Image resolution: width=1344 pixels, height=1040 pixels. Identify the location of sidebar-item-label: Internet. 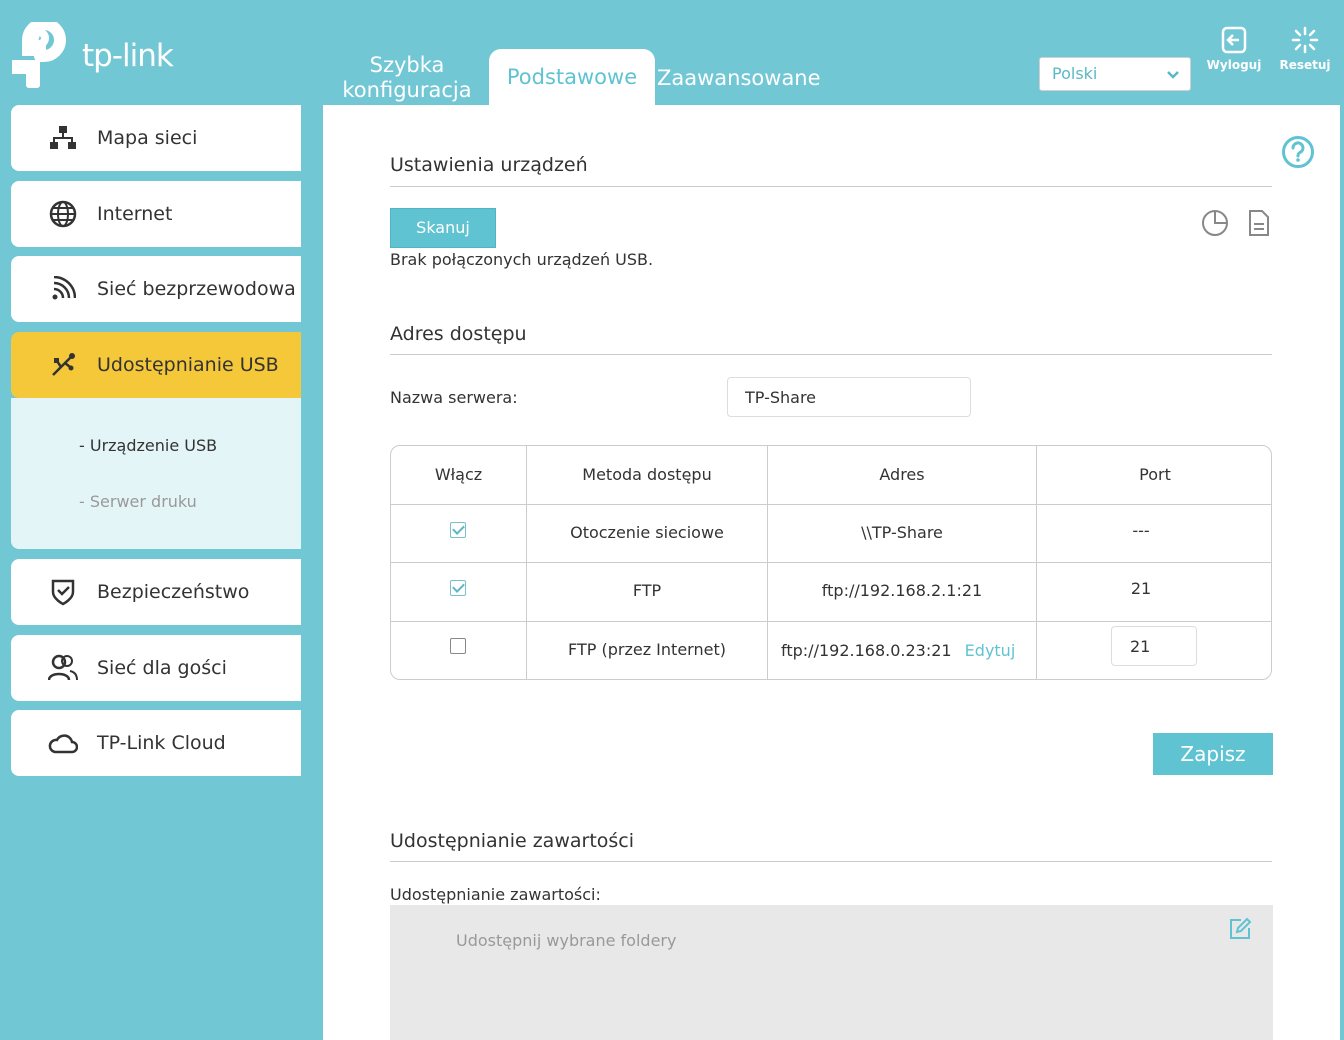
(135, 214).